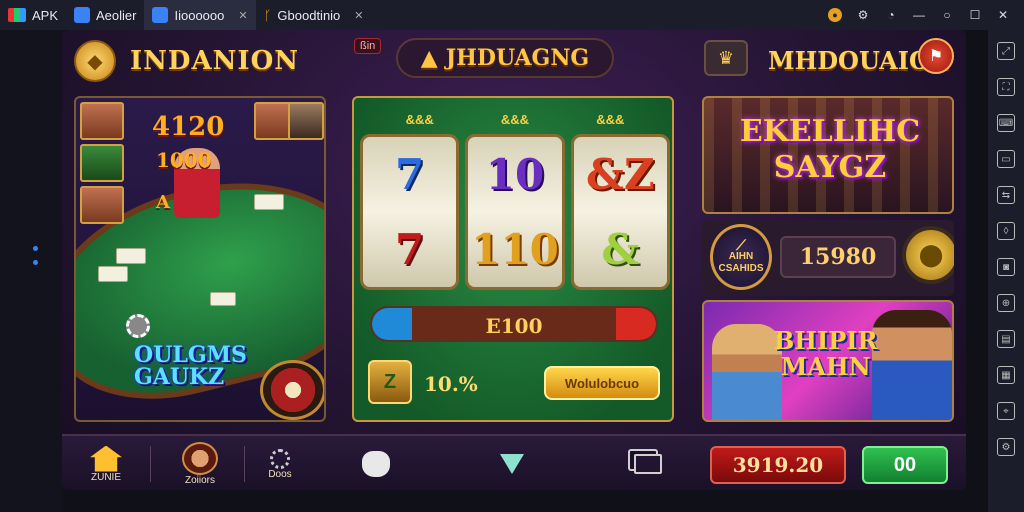 This screenshot has height=512, width=1024. What do you see at coordinates (620, 174) in the screenshot?
I see `reel-symbol: &Z` at bounding box center [620, 174].